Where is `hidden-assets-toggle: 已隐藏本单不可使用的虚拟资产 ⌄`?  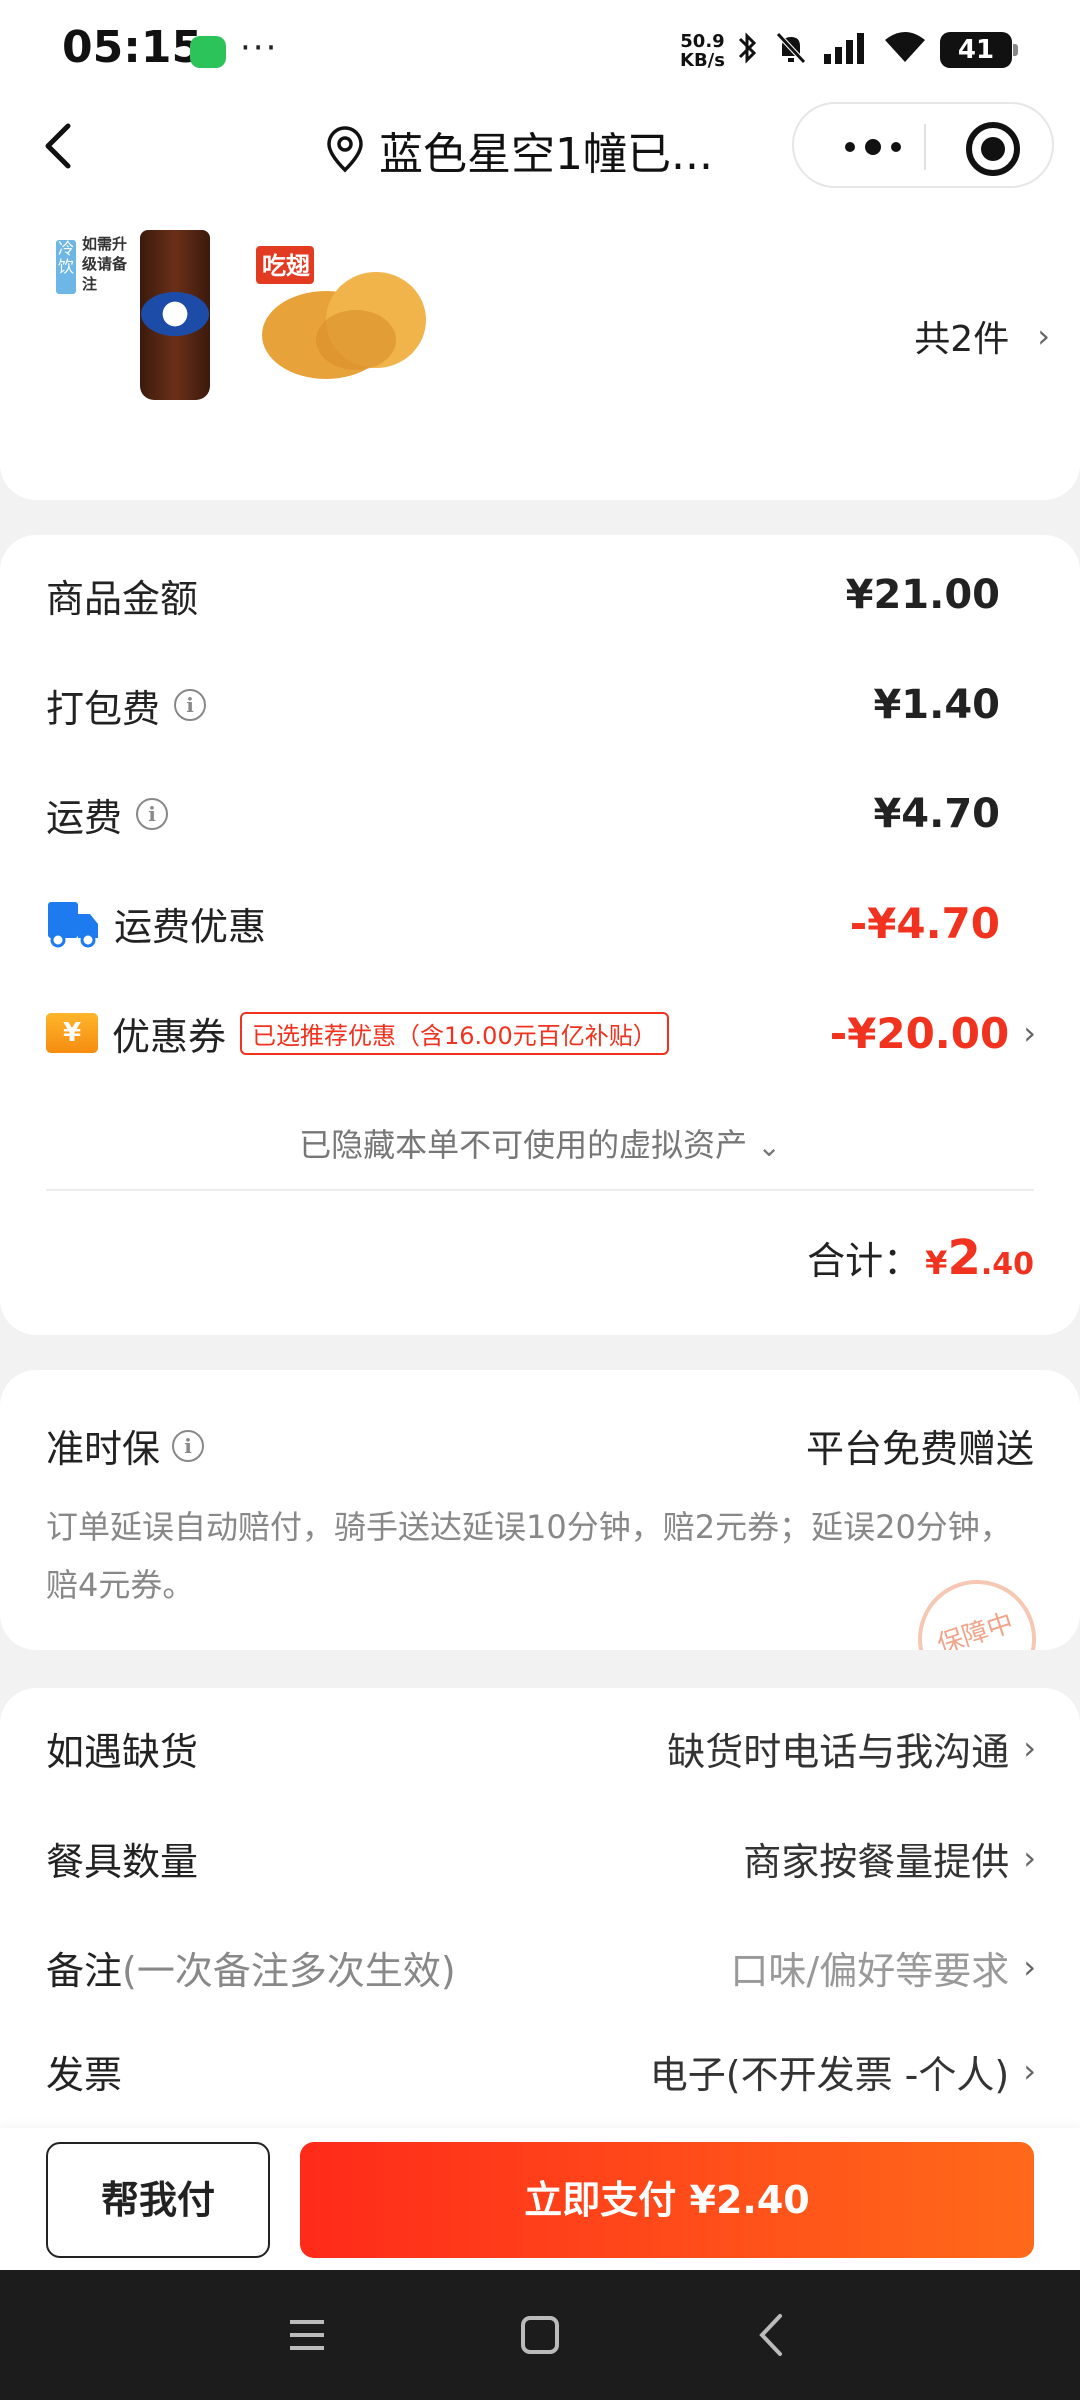 hidden-assets-toggle: 已隐藏本单不可使用的虚拟资产 ⌄ is located at coordinates (540, 1143).